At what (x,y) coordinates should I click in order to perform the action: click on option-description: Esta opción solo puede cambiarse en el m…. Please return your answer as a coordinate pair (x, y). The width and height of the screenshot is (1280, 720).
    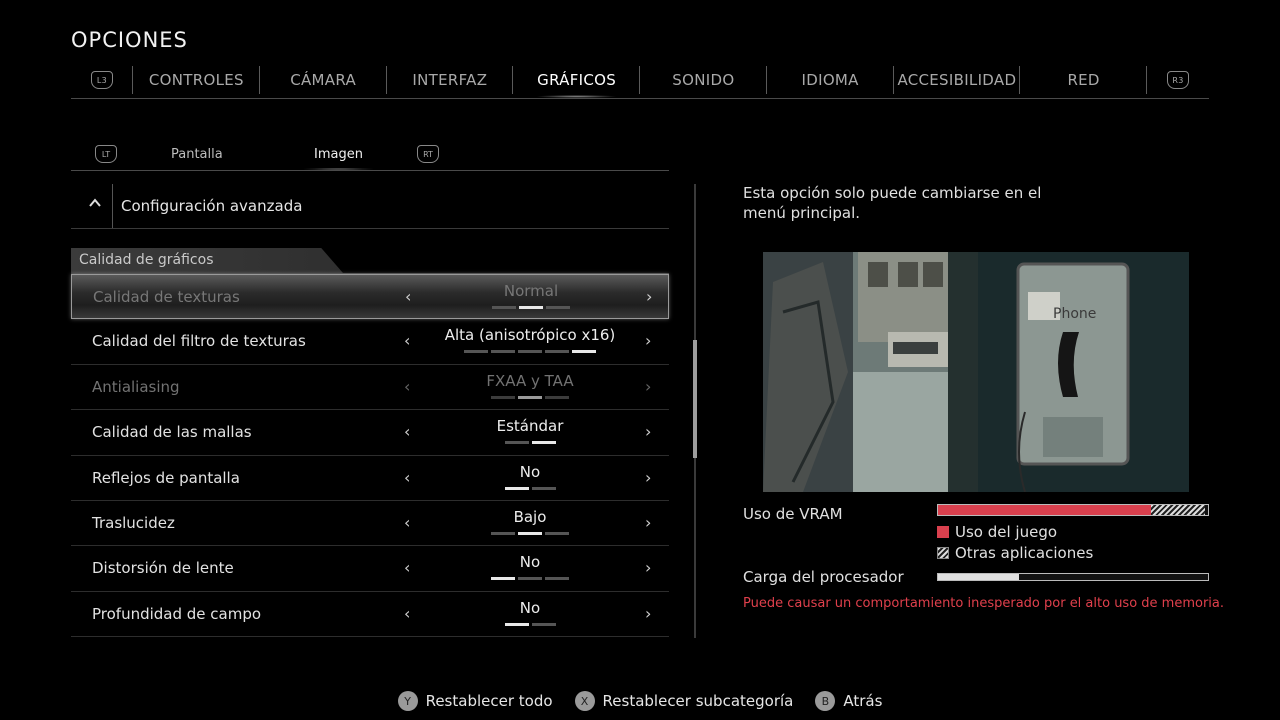
    Looking at the image, I should click on (892, 203).